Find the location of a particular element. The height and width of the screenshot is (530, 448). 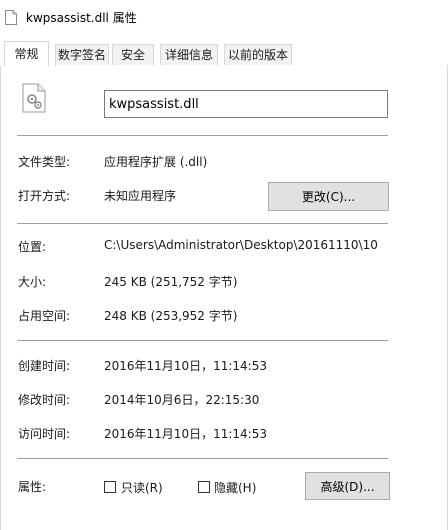

tab-details: 详细信息 is located at coordinates (189, 54).